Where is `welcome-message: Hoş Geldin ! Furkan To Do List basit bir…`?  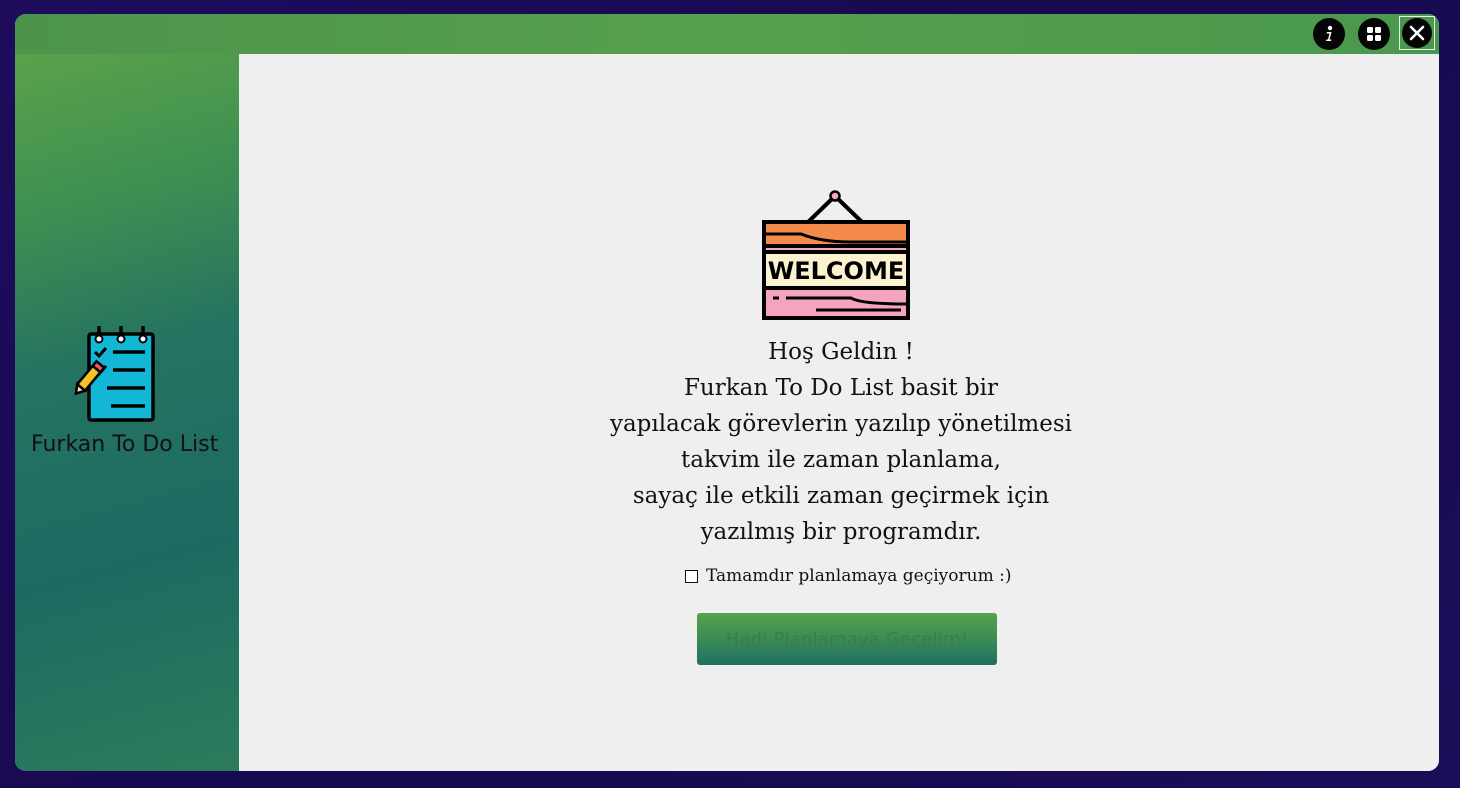
welcome-message: Hoş Geldin ! Furkan To Do List basit bir… is located at coordinates (841, 442).